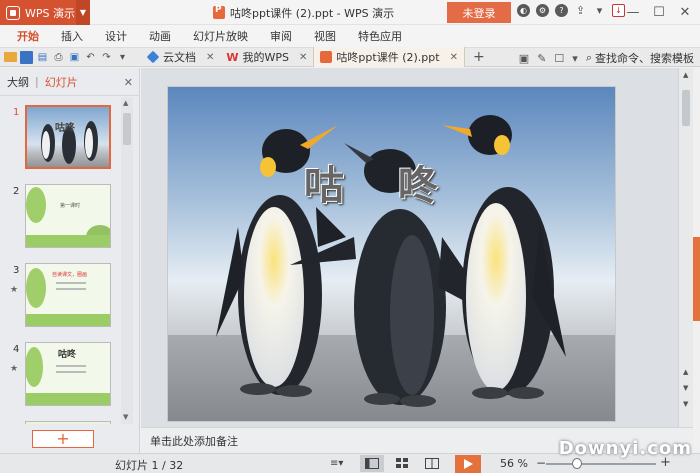 Image resolution: width=700 pixels, height=473 pixels. I want to click on menu-view: 视图, so click(325, 36).